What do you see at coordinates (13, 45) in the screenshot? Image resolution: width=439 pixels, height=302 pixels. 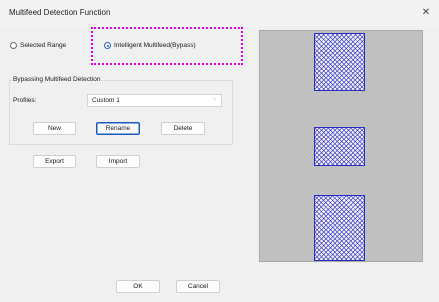 I see `radio-unchecked-icon` at bounding box center [13, 45].